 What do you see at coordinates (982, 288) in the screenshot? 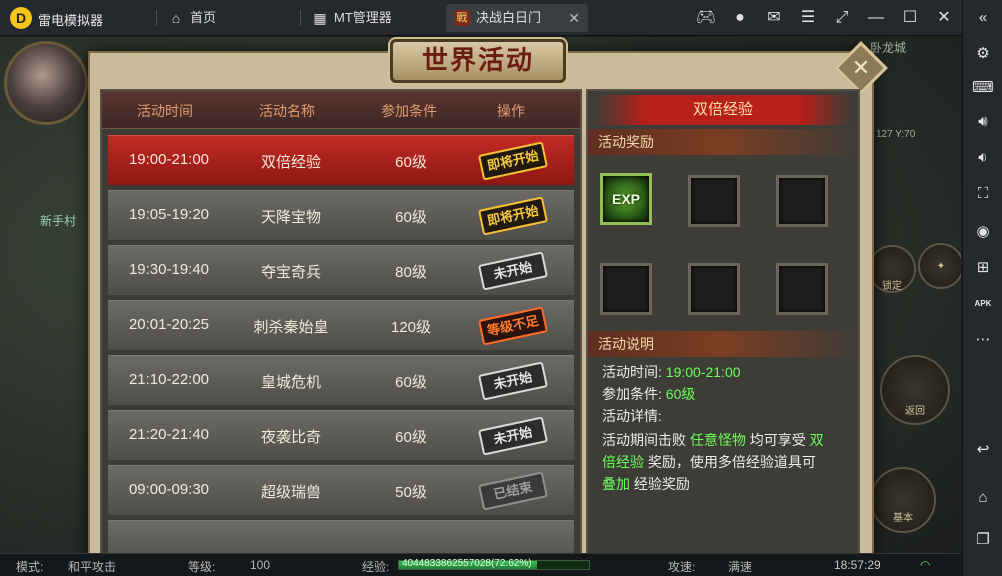
I see `emulator-sidebar: « ⚙ ⌨ 🔊︎ 🔉︎ ⛶ ◉ ⊞ APK ⋯ ↩ ⌂ ❐` at bounding box center [982, 288].